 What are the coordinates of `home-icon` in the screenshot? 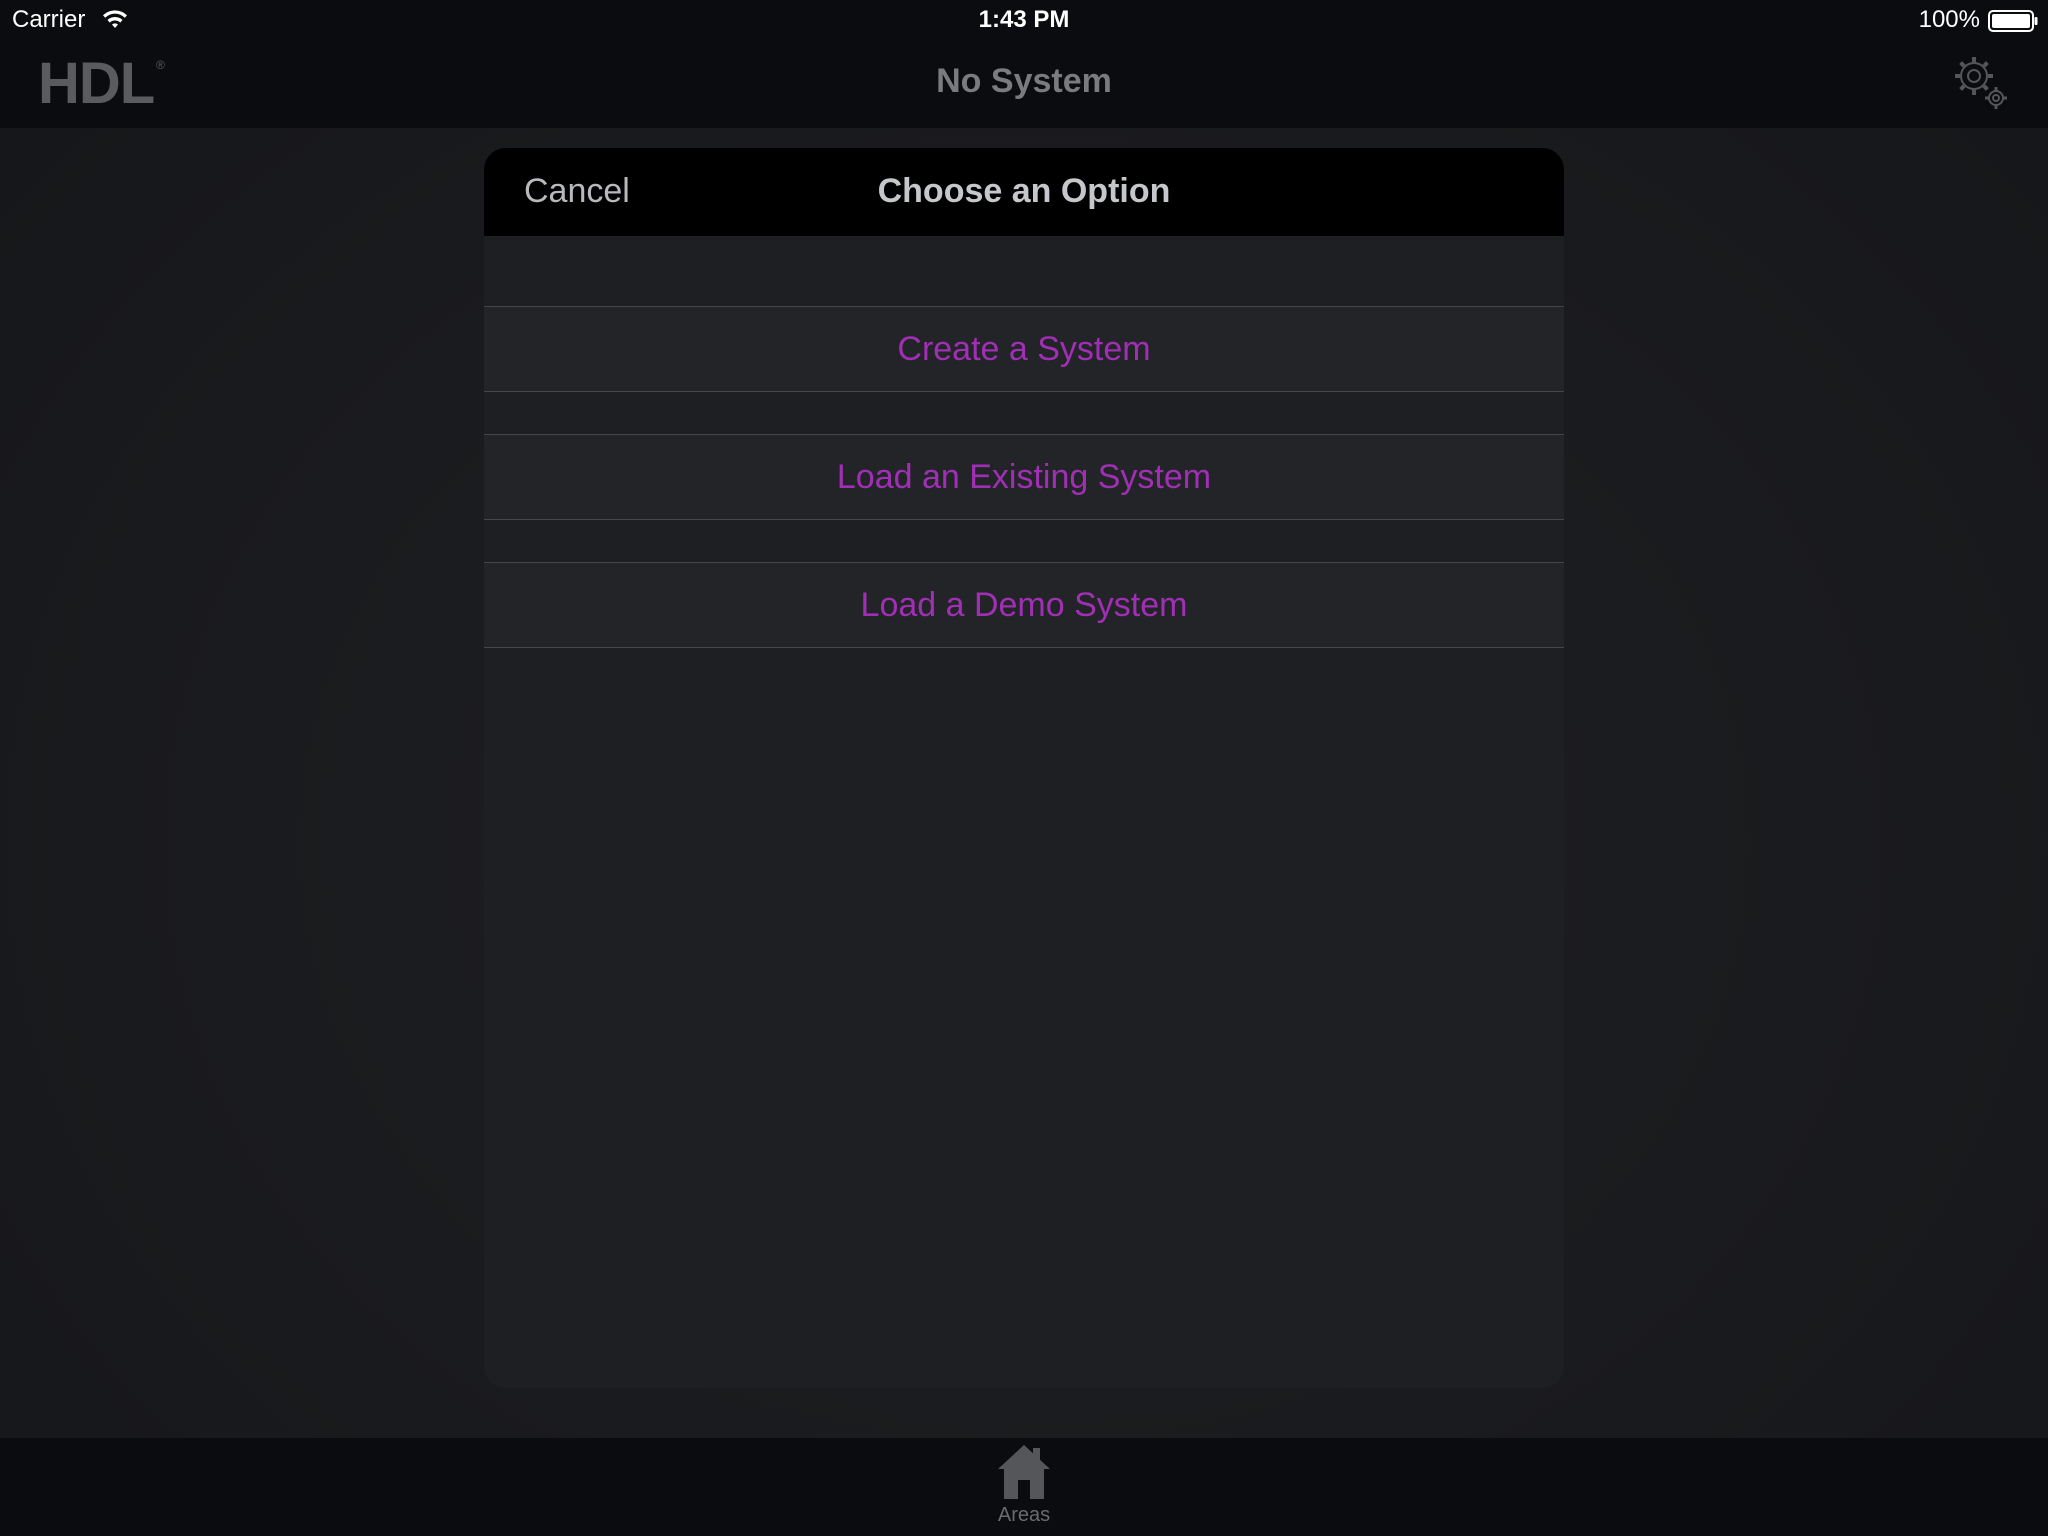 It's located at (1024, 1472).